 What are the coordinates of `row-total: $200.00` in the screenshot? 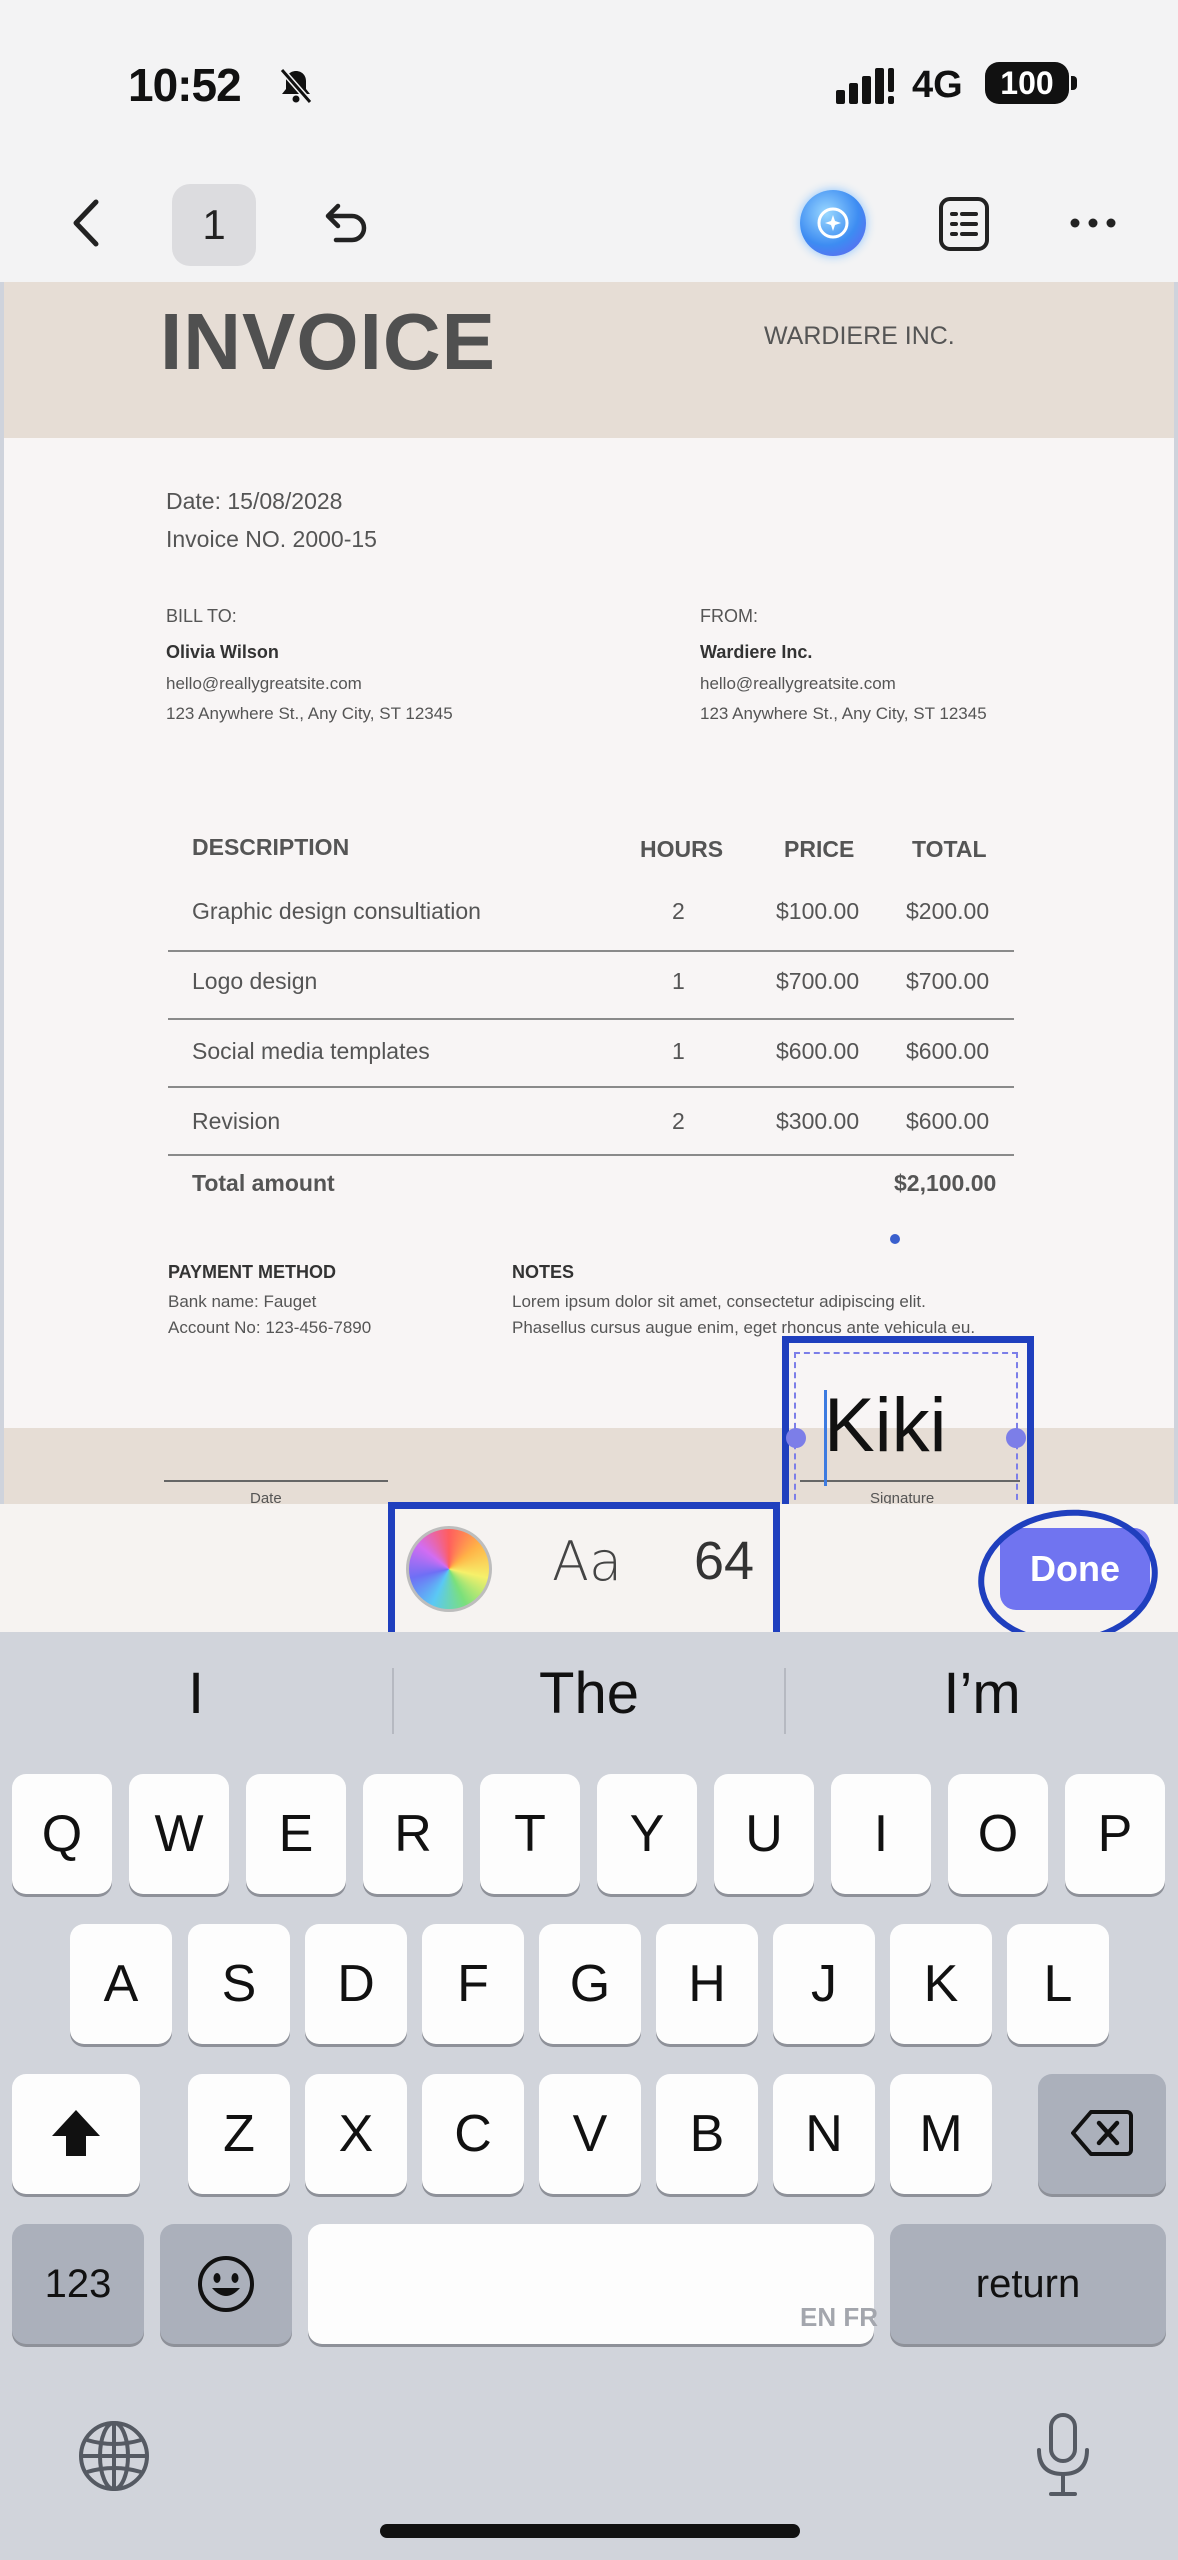 It's located at (948, 911).